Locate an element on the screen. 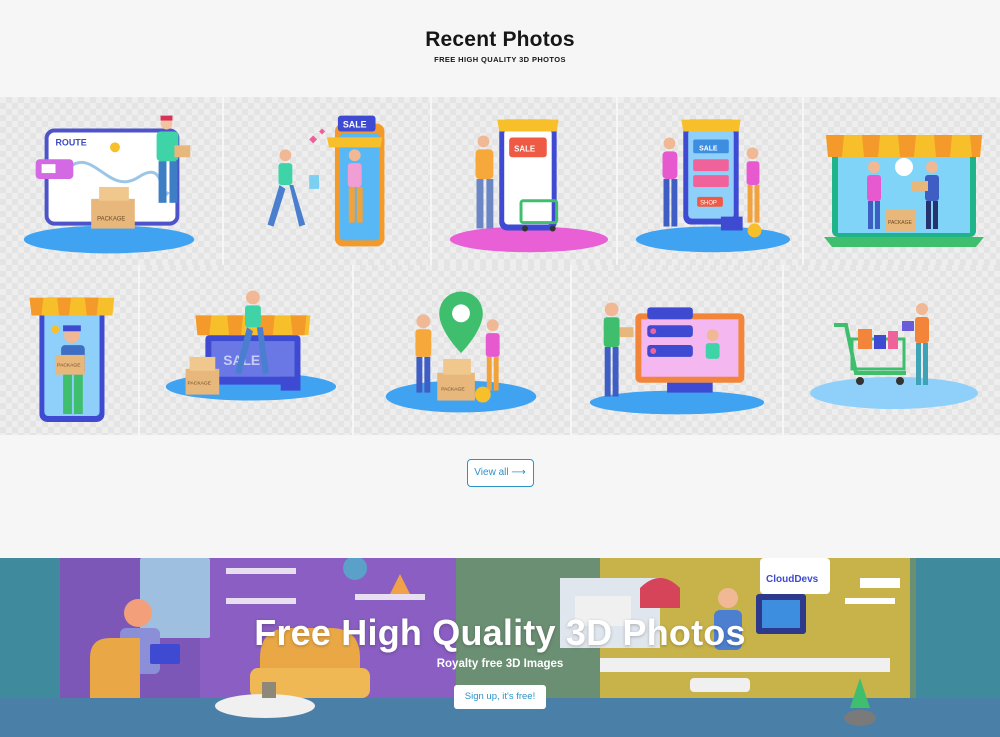 The height and width of the screenshot is (737, 1000). photo-tile-storefront-sale: SALE PACKAGE is located at coordinates (247, 350).